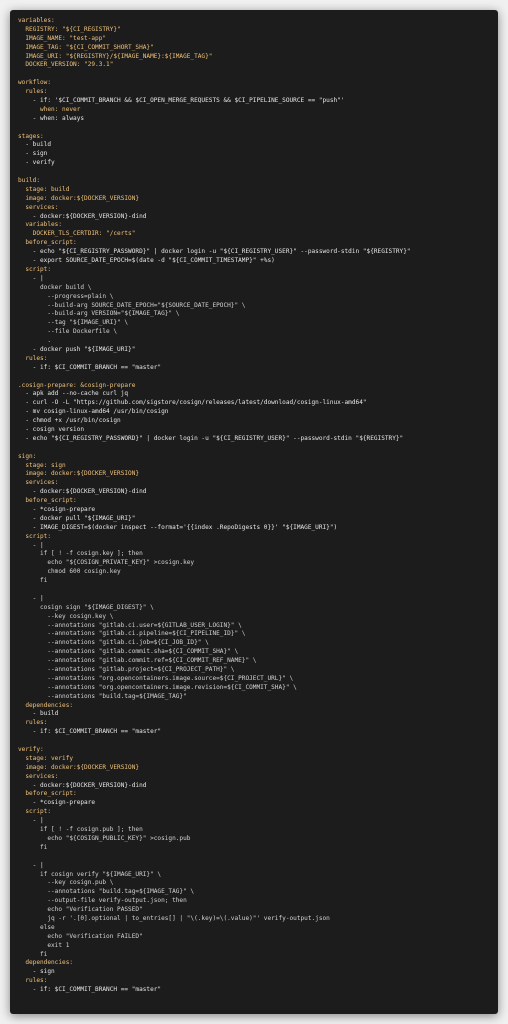  What do you see at coordinates (49, 109) in the screenshot?
I see `code-line: when: never` at bounding box center [49, 109].